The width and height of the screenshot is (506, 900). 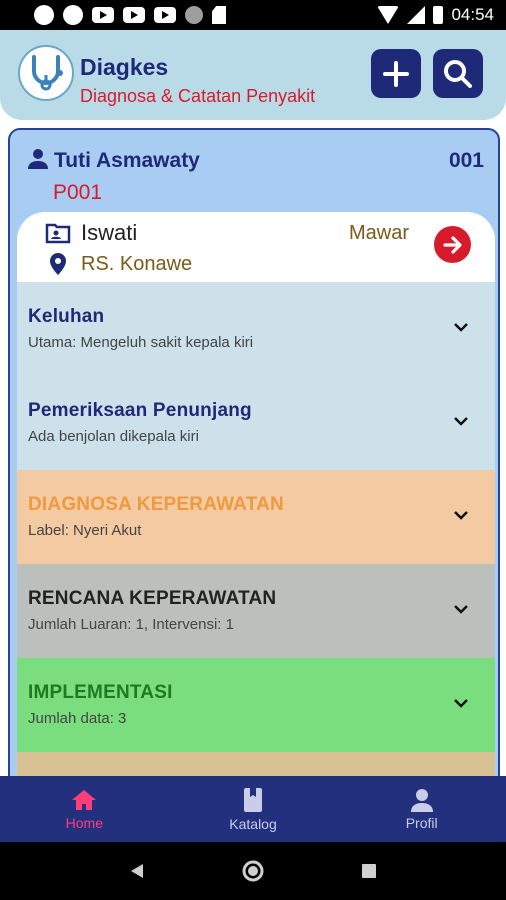 I want to click on system-navigation, so click(x=253, y=871).